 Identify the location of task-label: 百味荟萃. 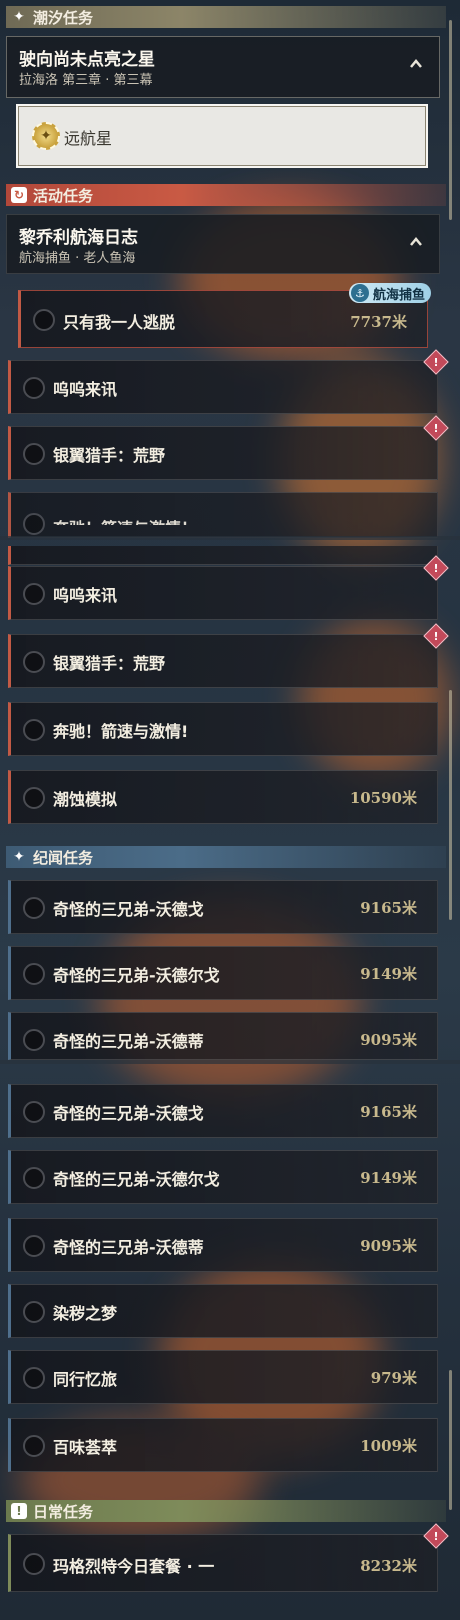
(85, 1447).